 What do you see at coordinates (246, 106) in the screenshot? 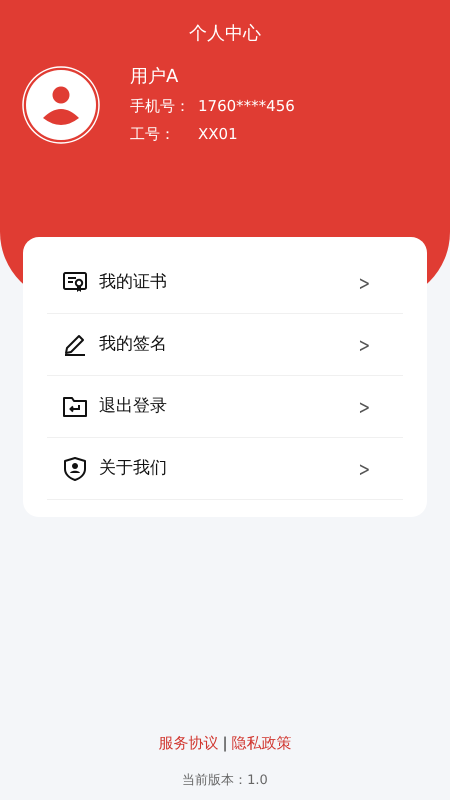
I see `phone-number: 1760****456` at bounding box center [246, 106].